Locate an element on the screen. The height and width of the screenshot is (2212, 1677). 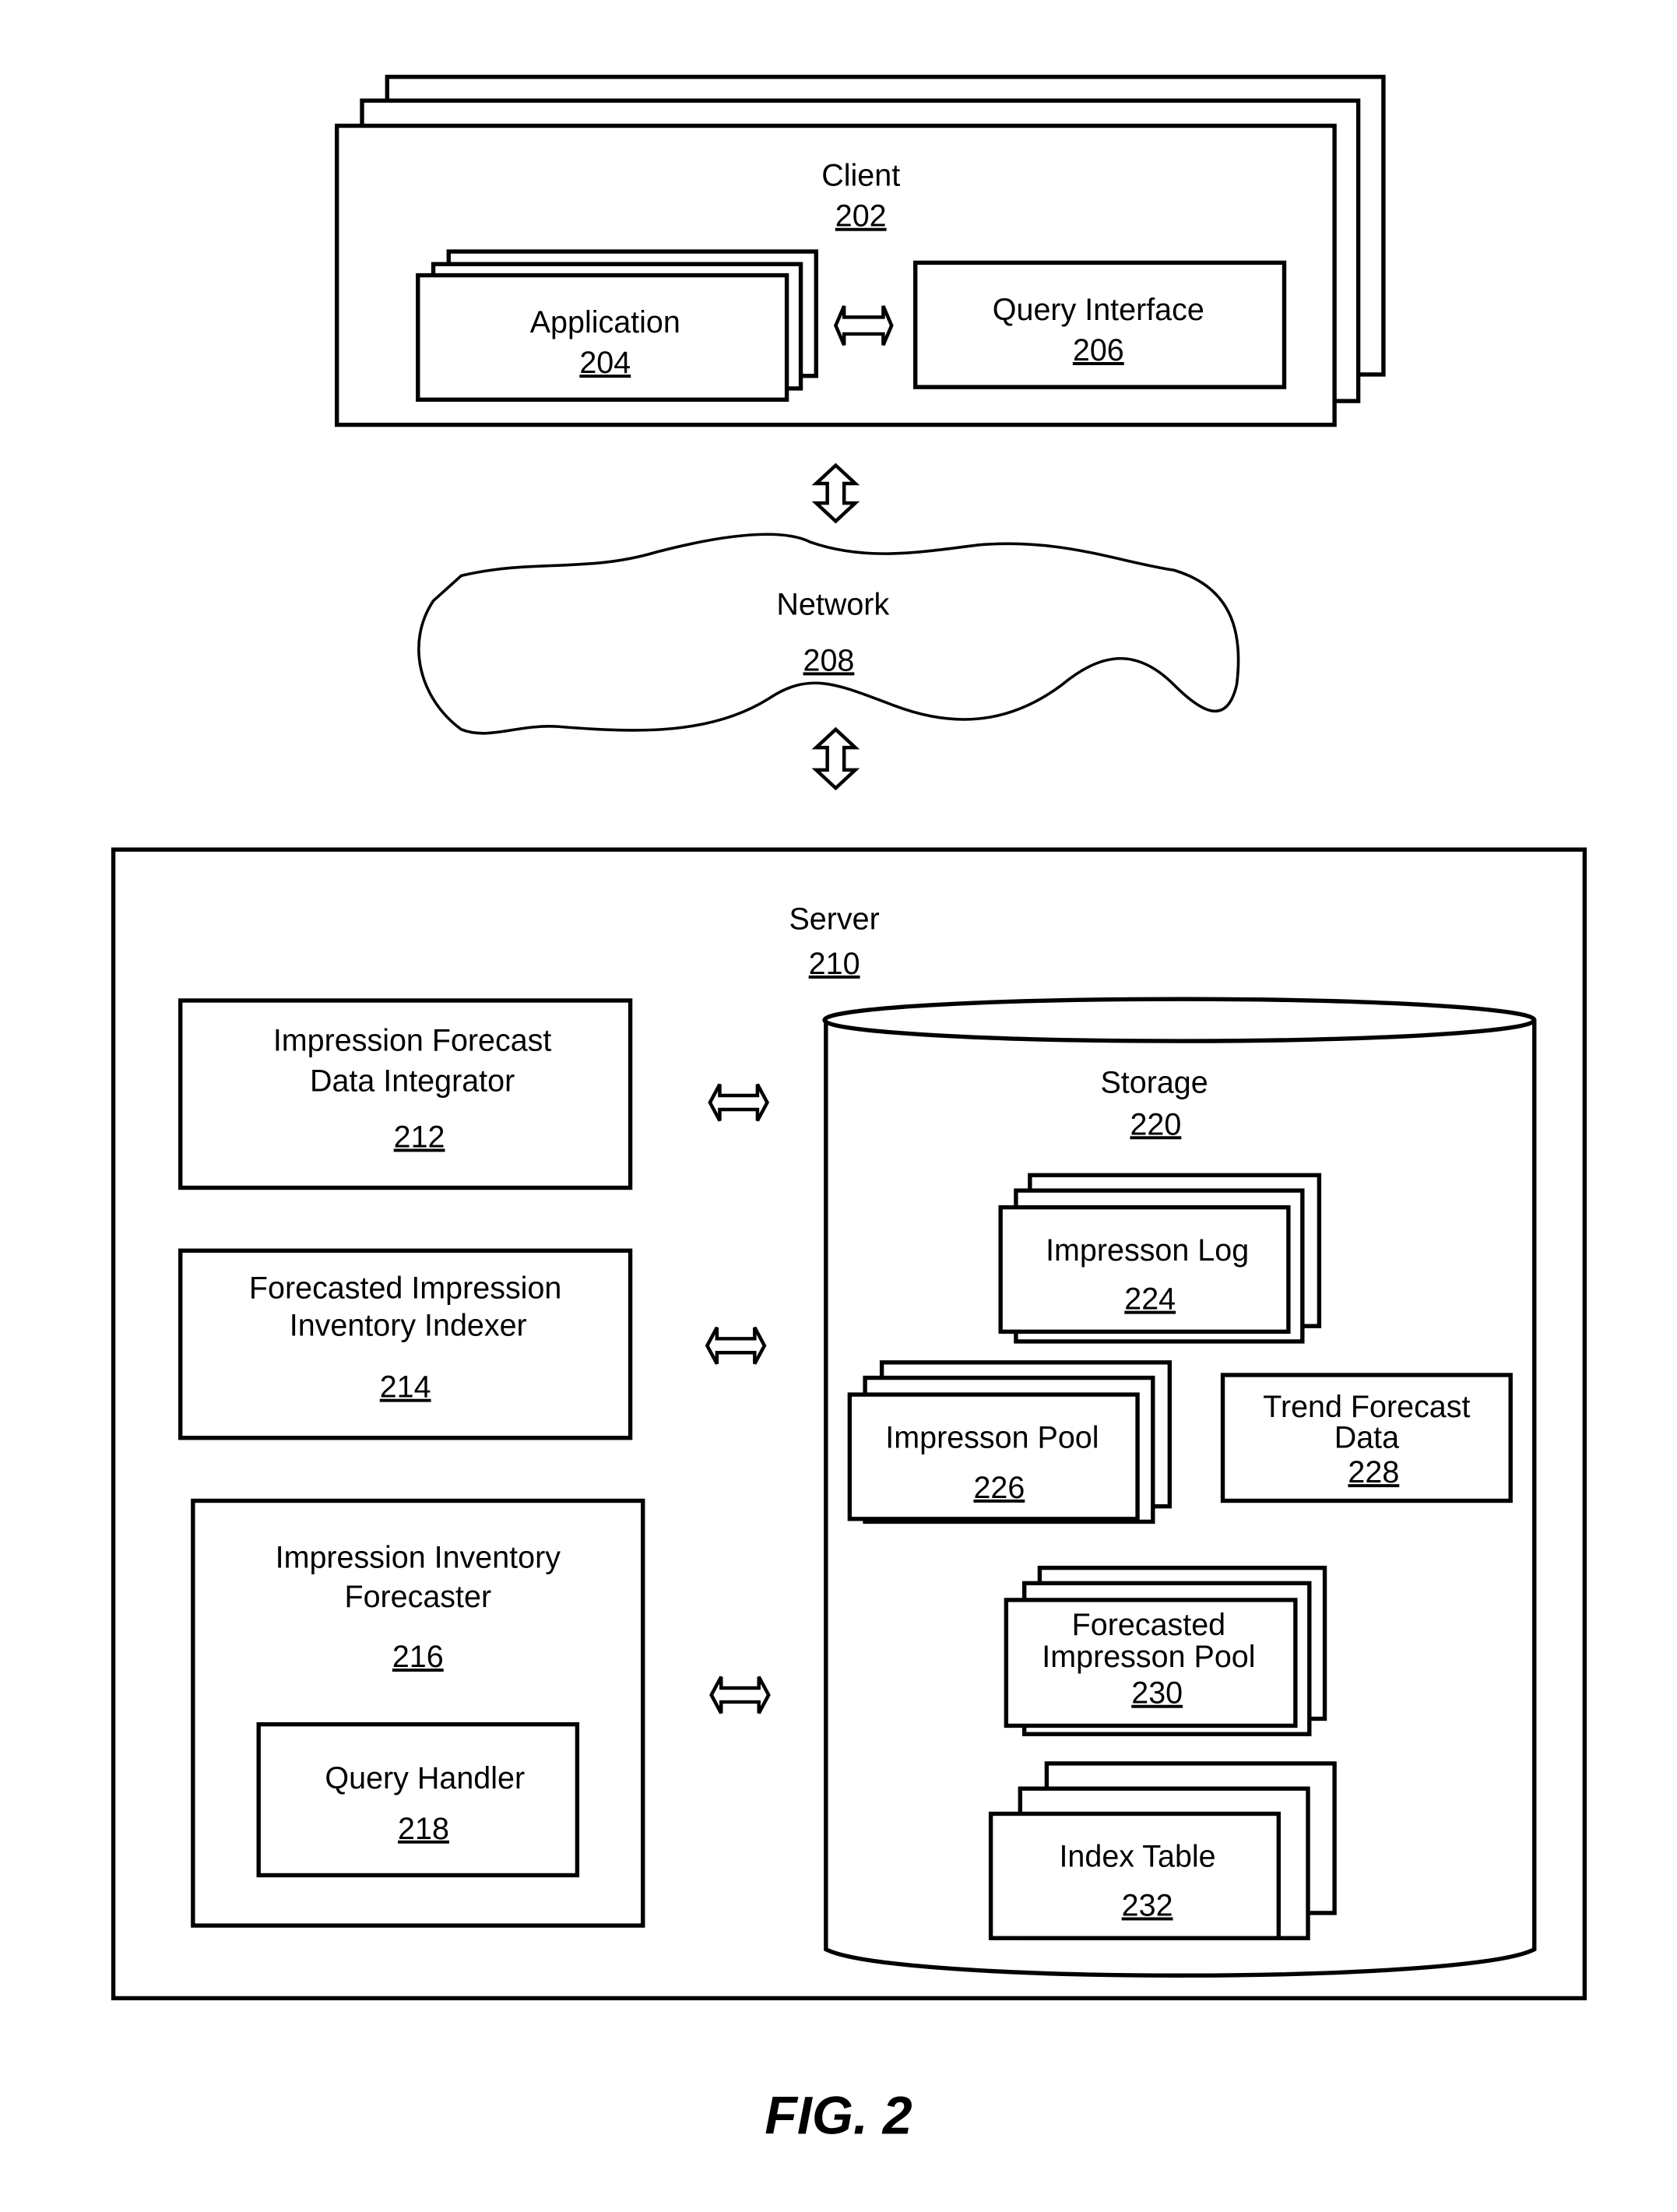
forecasted-pool-ref: 230 is located at coordinates (1157, 1693).